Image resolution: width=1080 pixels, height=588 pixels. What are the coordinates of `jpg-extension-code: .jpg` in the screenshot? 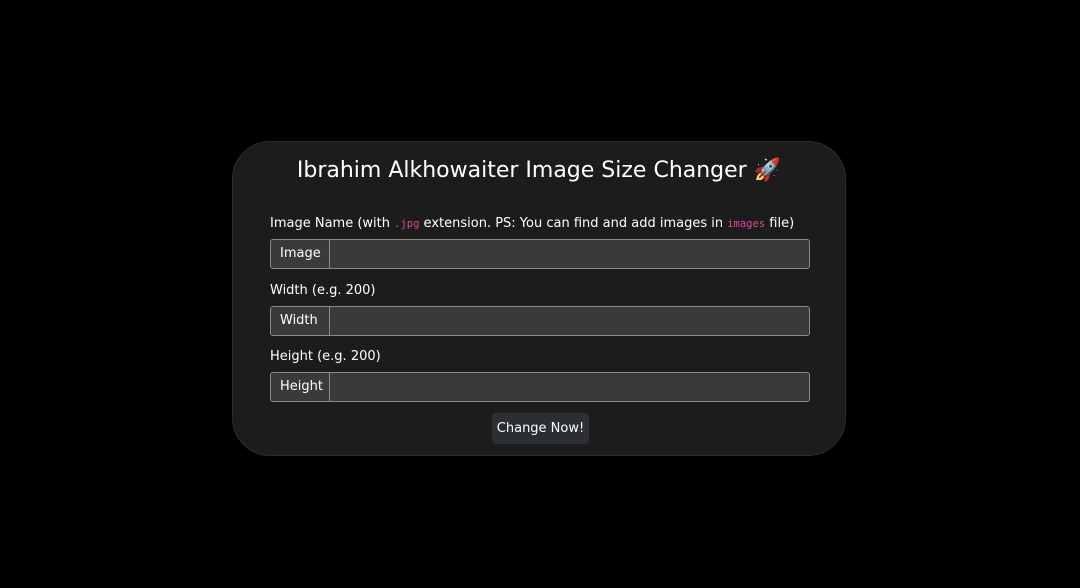 It's located at (407, 224).